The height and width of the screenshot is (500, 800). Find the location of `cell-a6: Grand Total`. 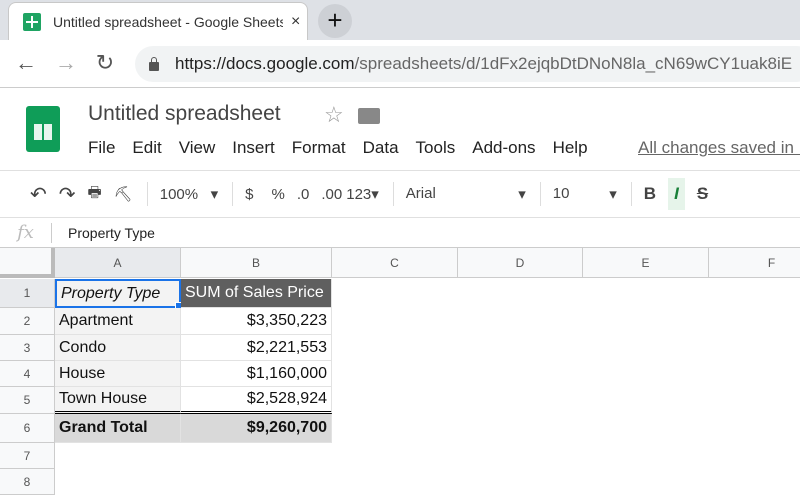

cell-a6: Grand Total is located at coordinates (118, 428).